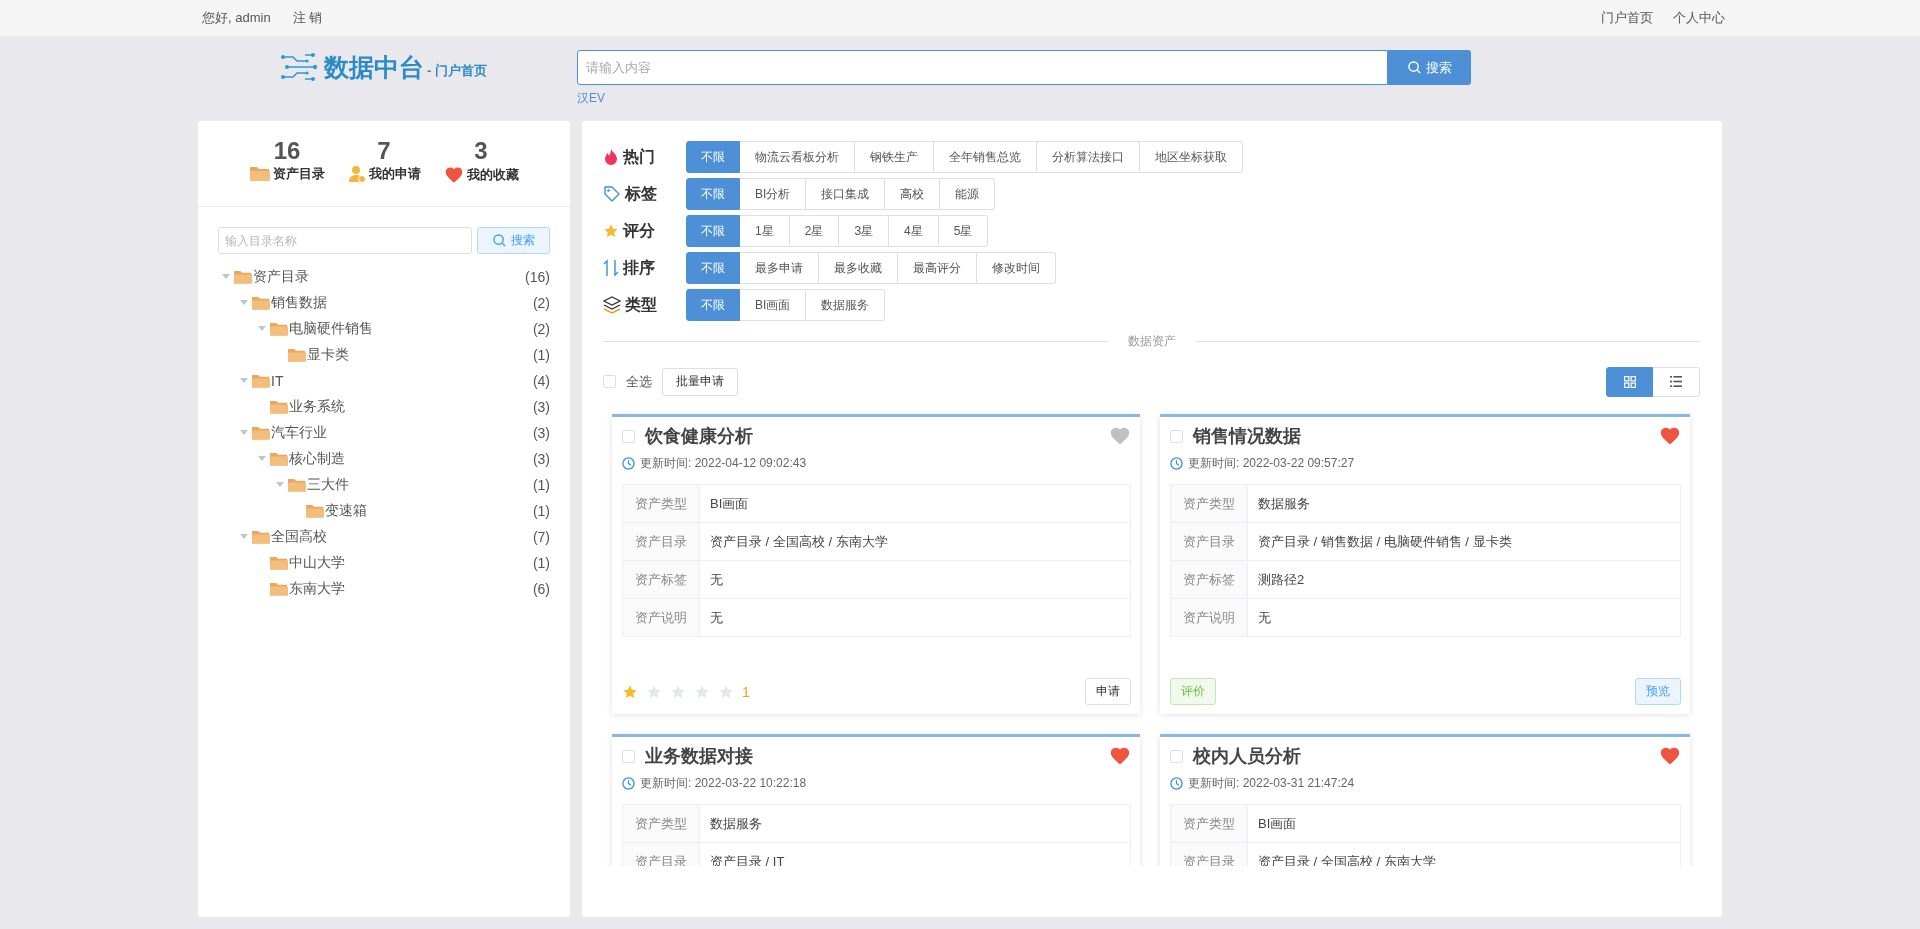 The height and width of the screenshot is (929, 1920). Describe the element at coordinates (611, 231) in the screenshot. I see `star-icon` at that location.